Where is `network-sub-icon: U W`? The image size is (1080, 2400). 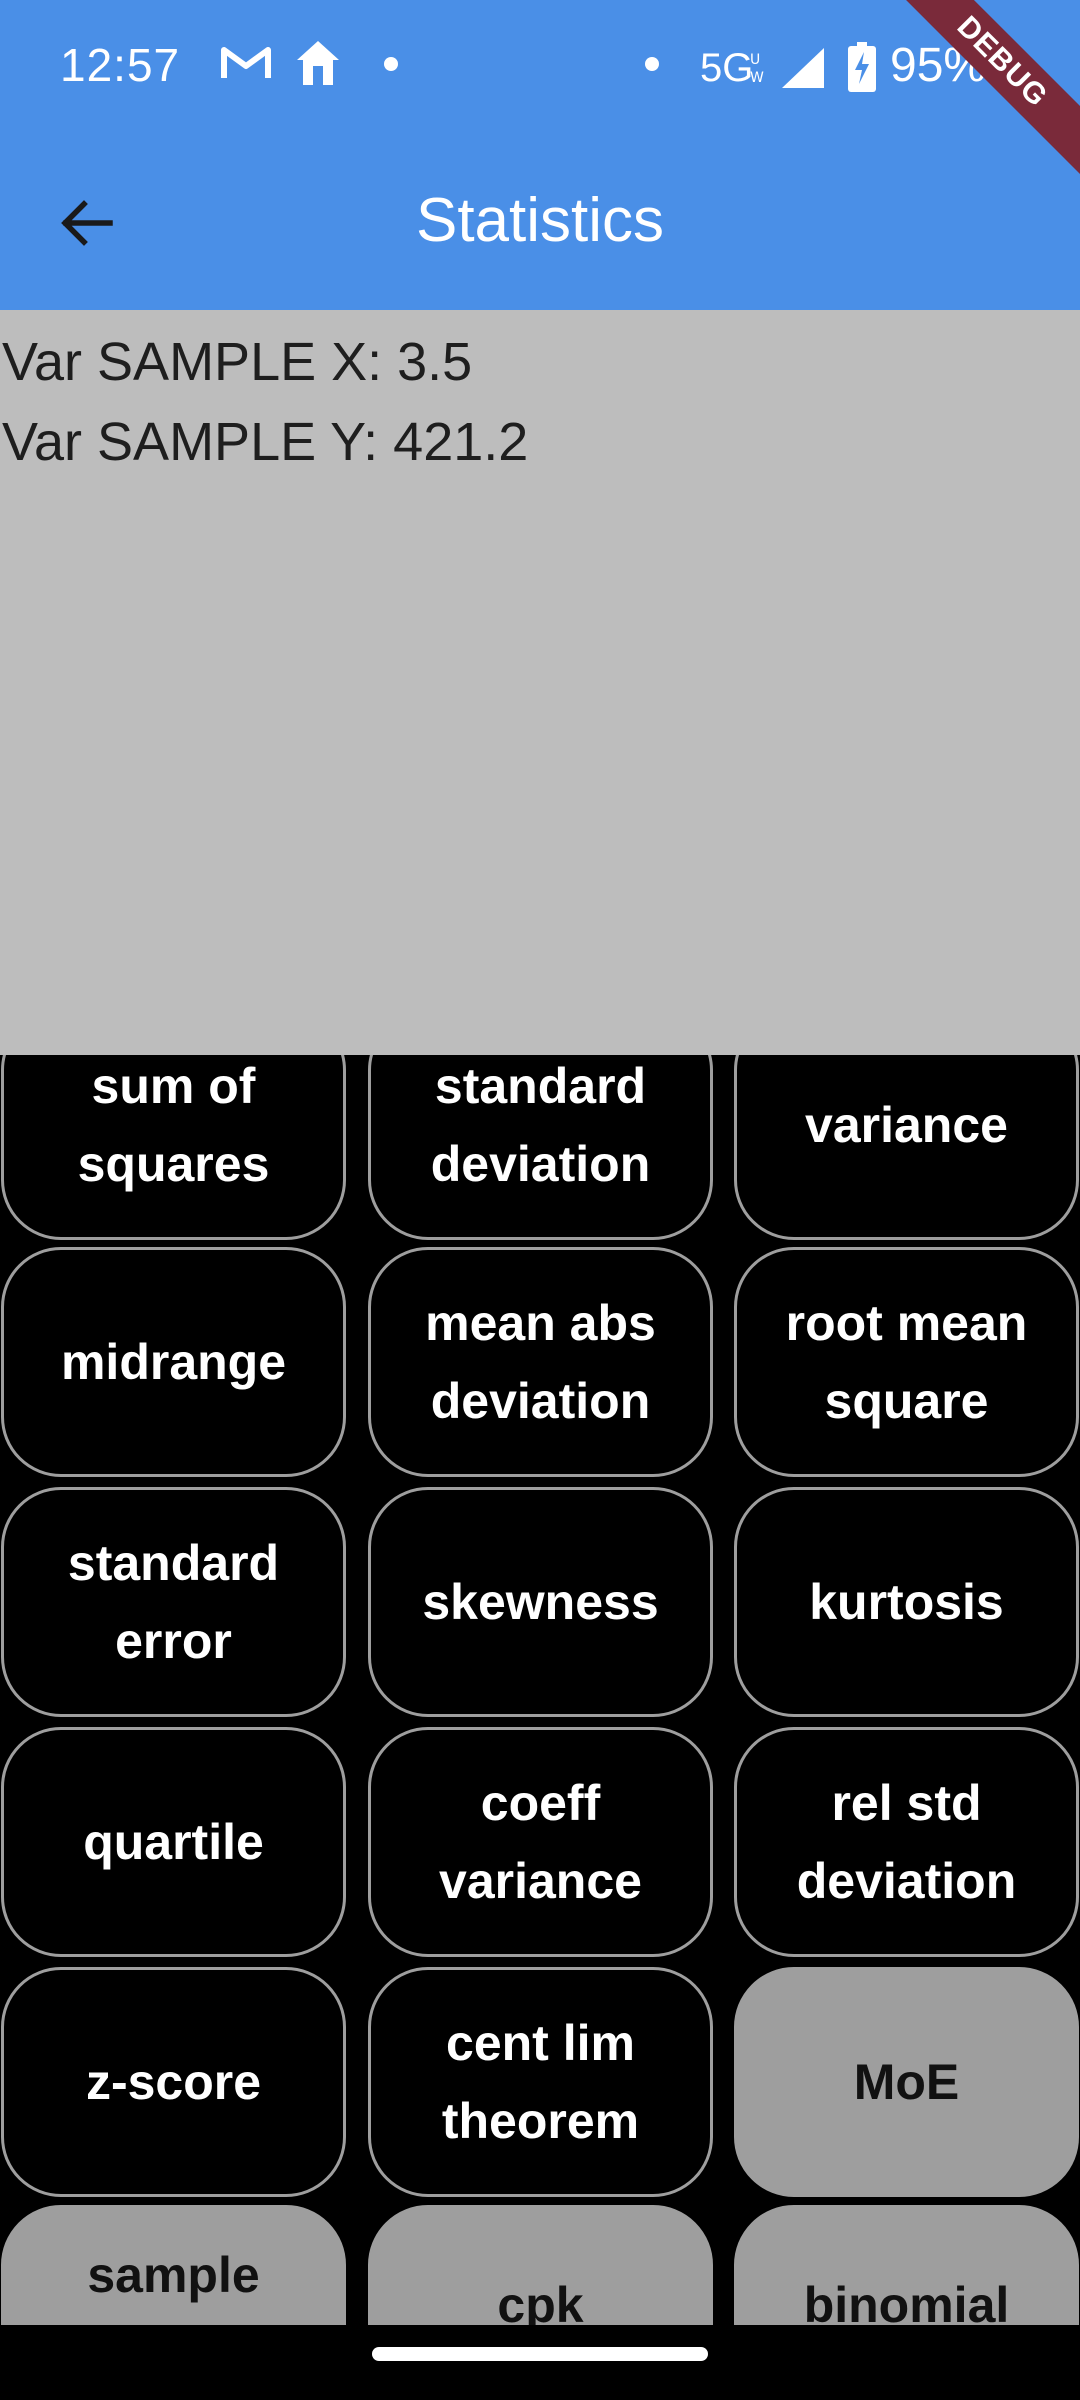 network-sub-icon: U W is located at coordinates (759, 70).